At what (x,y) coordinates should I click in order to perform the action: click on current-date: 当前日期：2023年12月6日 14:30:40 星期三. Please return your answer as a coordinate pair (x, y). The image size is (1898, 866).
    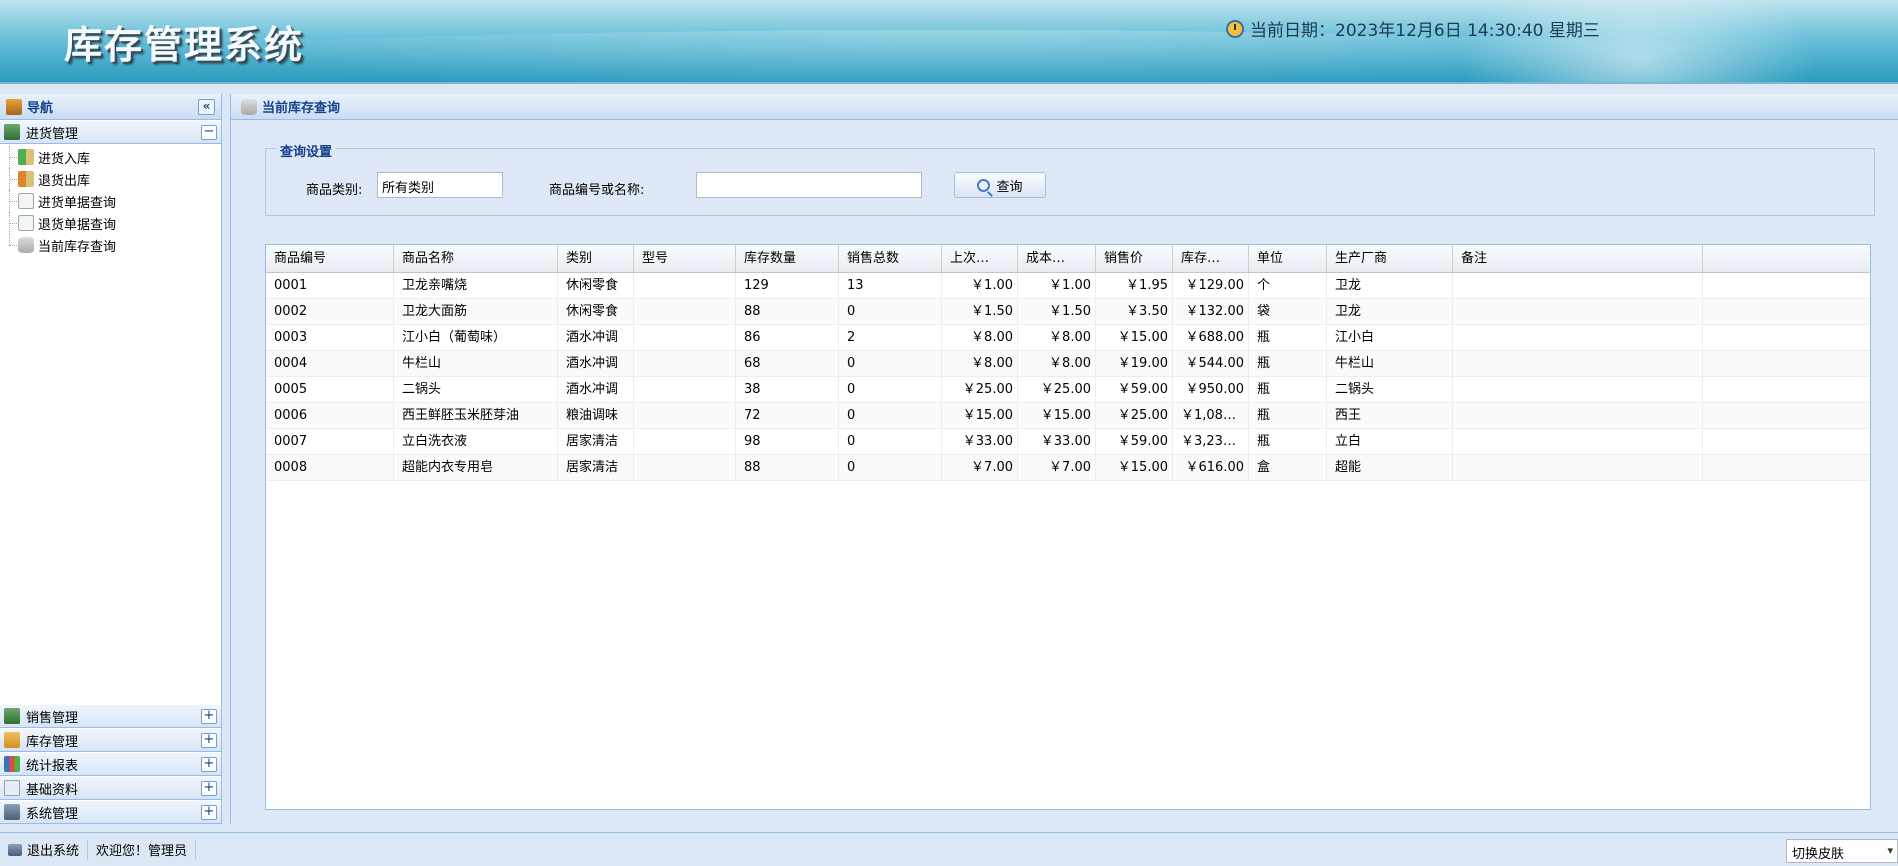
    Looking at the image, I should click on (1413, 28).